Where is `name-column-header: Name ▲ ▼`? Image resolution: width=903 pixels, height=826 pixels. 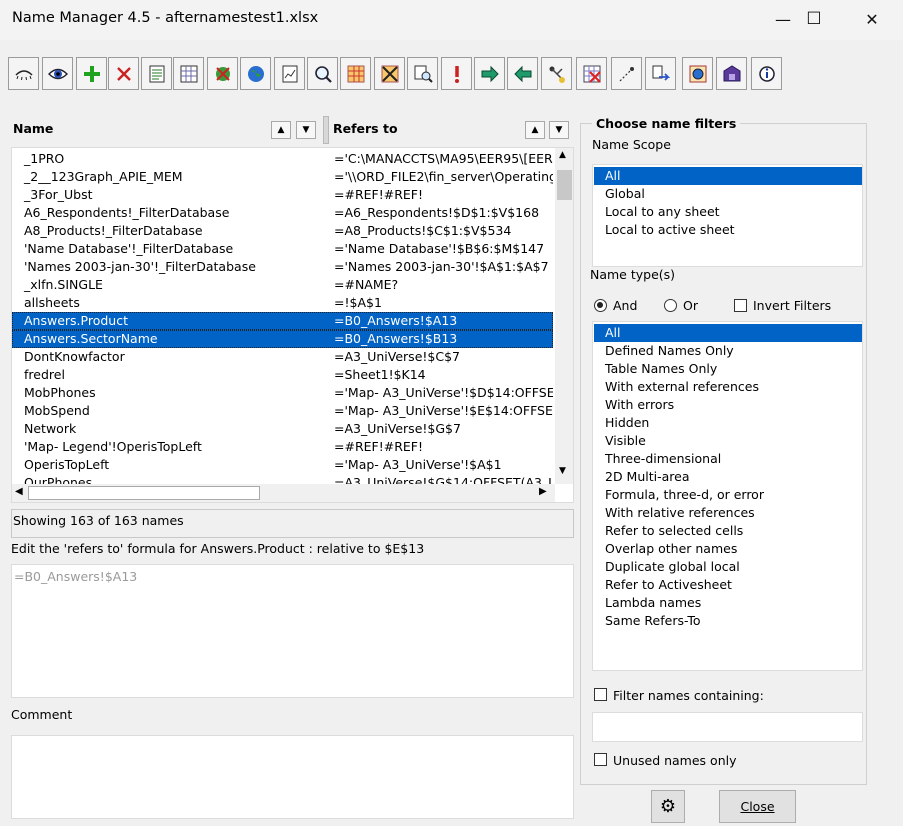 name-column-header: Name ▲ ▼ is located at coordinates (166, 130).